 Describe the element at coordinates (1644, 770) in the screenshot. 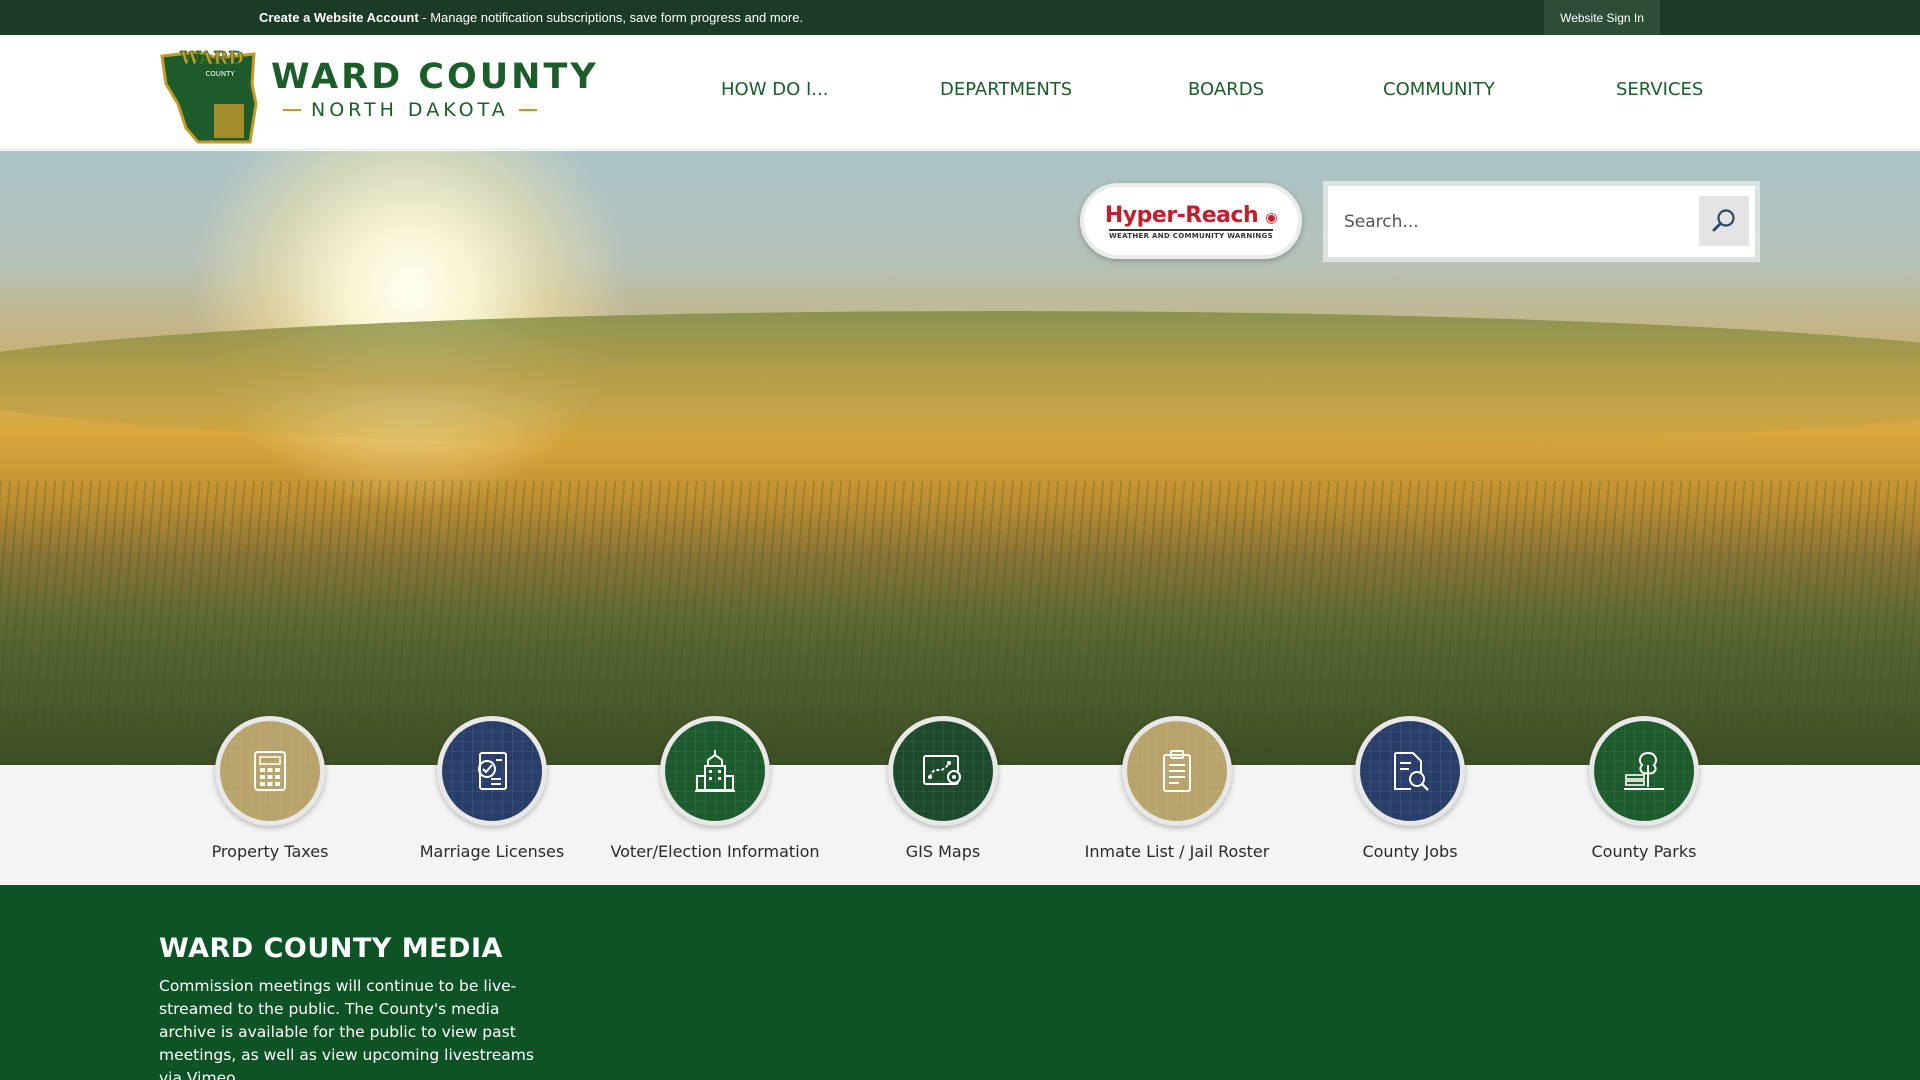

I see `tree-bench-icon` at that location.